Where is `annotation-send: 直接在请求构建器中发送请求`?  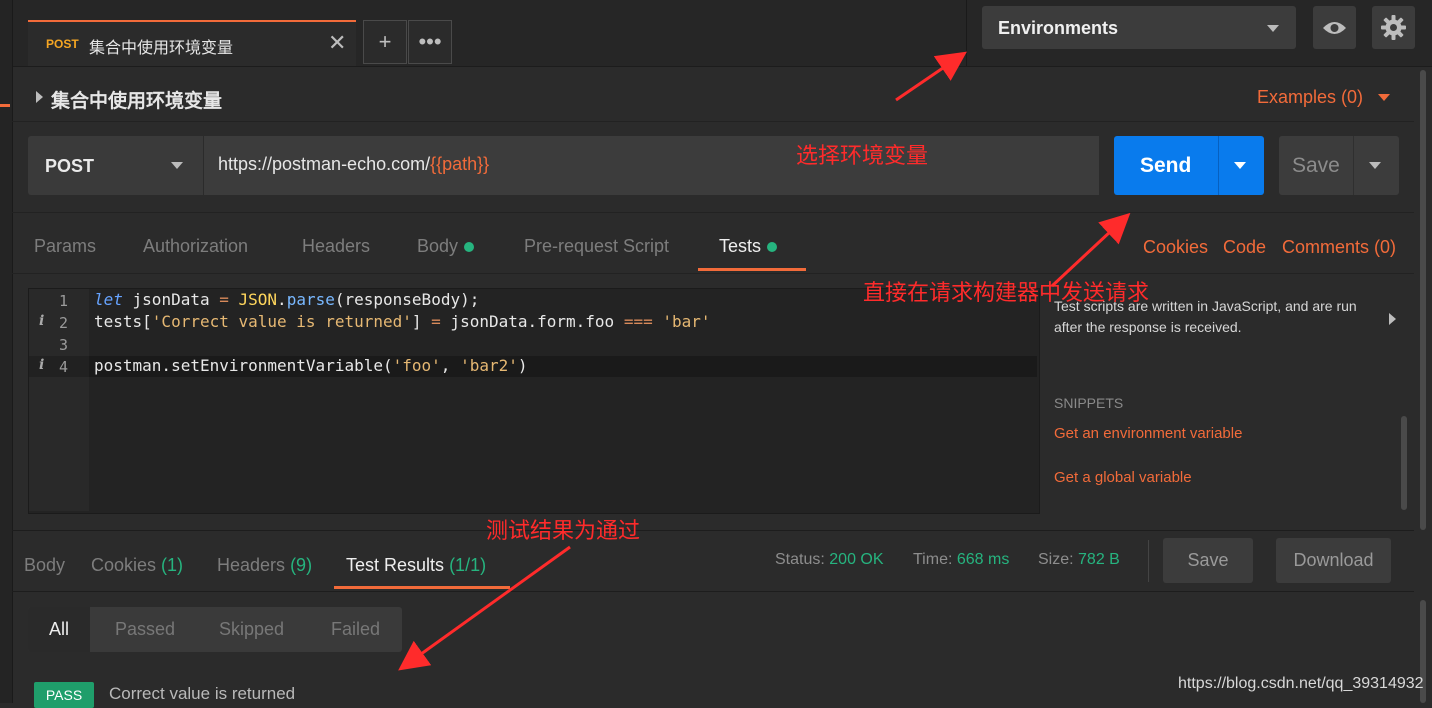
annotation-send: 直接在请求构建器中发送请求 is located at coordinates (1006, 293).